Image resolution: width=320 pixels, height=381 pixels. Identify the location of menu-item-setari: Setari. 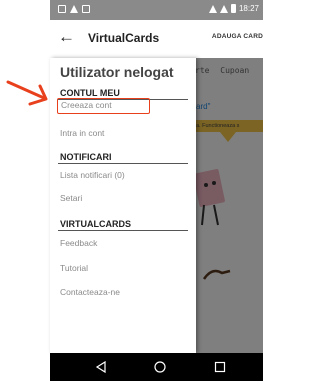
(71, 198).